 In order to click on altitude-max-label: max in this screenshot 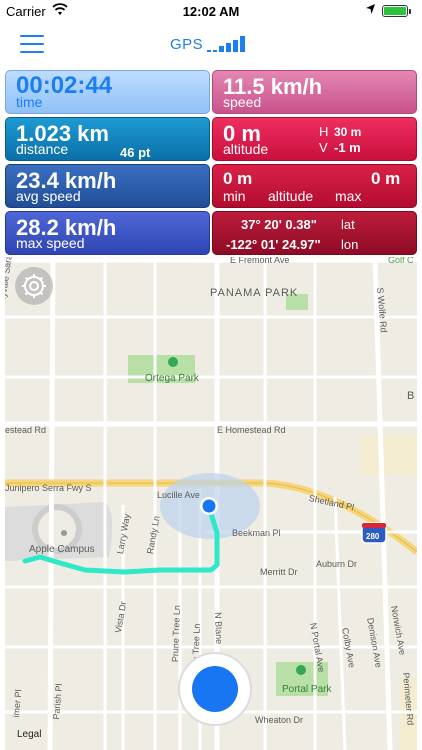, I will do `click(348, 196)`.